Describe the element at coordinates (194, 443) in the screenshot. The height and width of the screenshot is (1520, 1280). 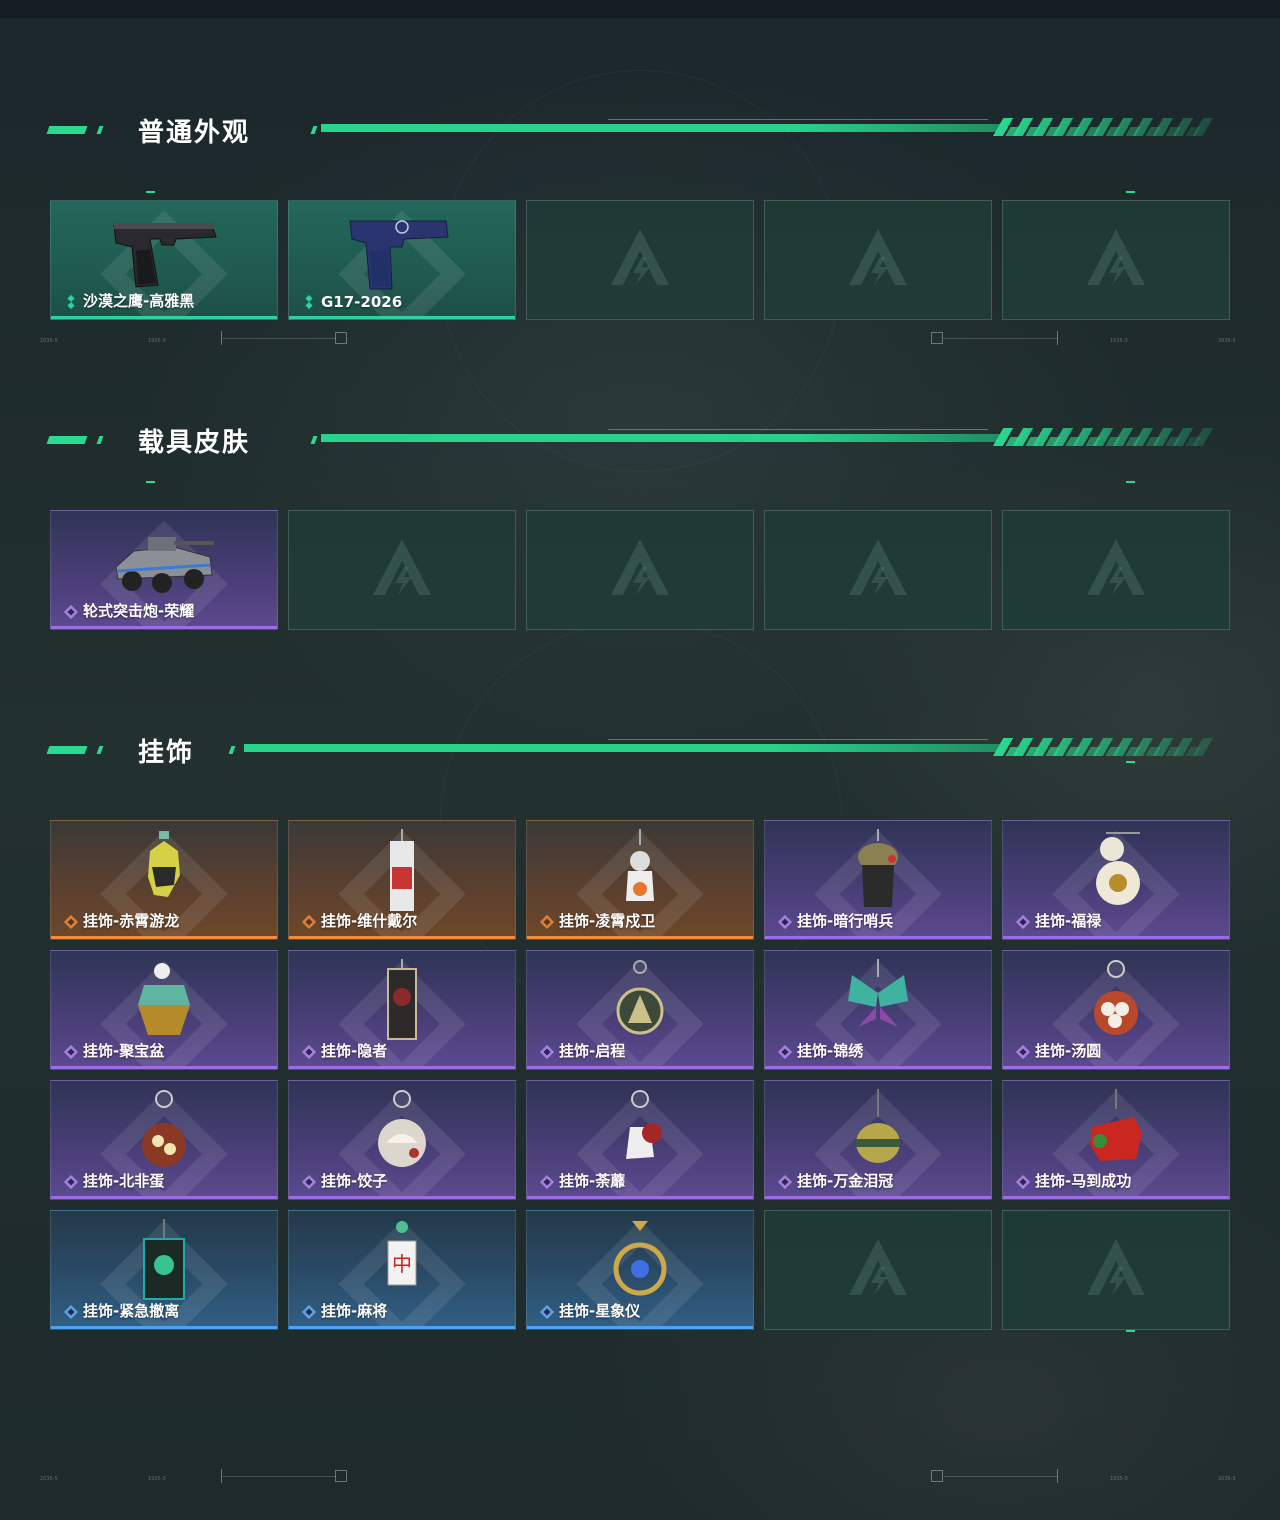
I see `section-title: 载具皮肤` at that location.